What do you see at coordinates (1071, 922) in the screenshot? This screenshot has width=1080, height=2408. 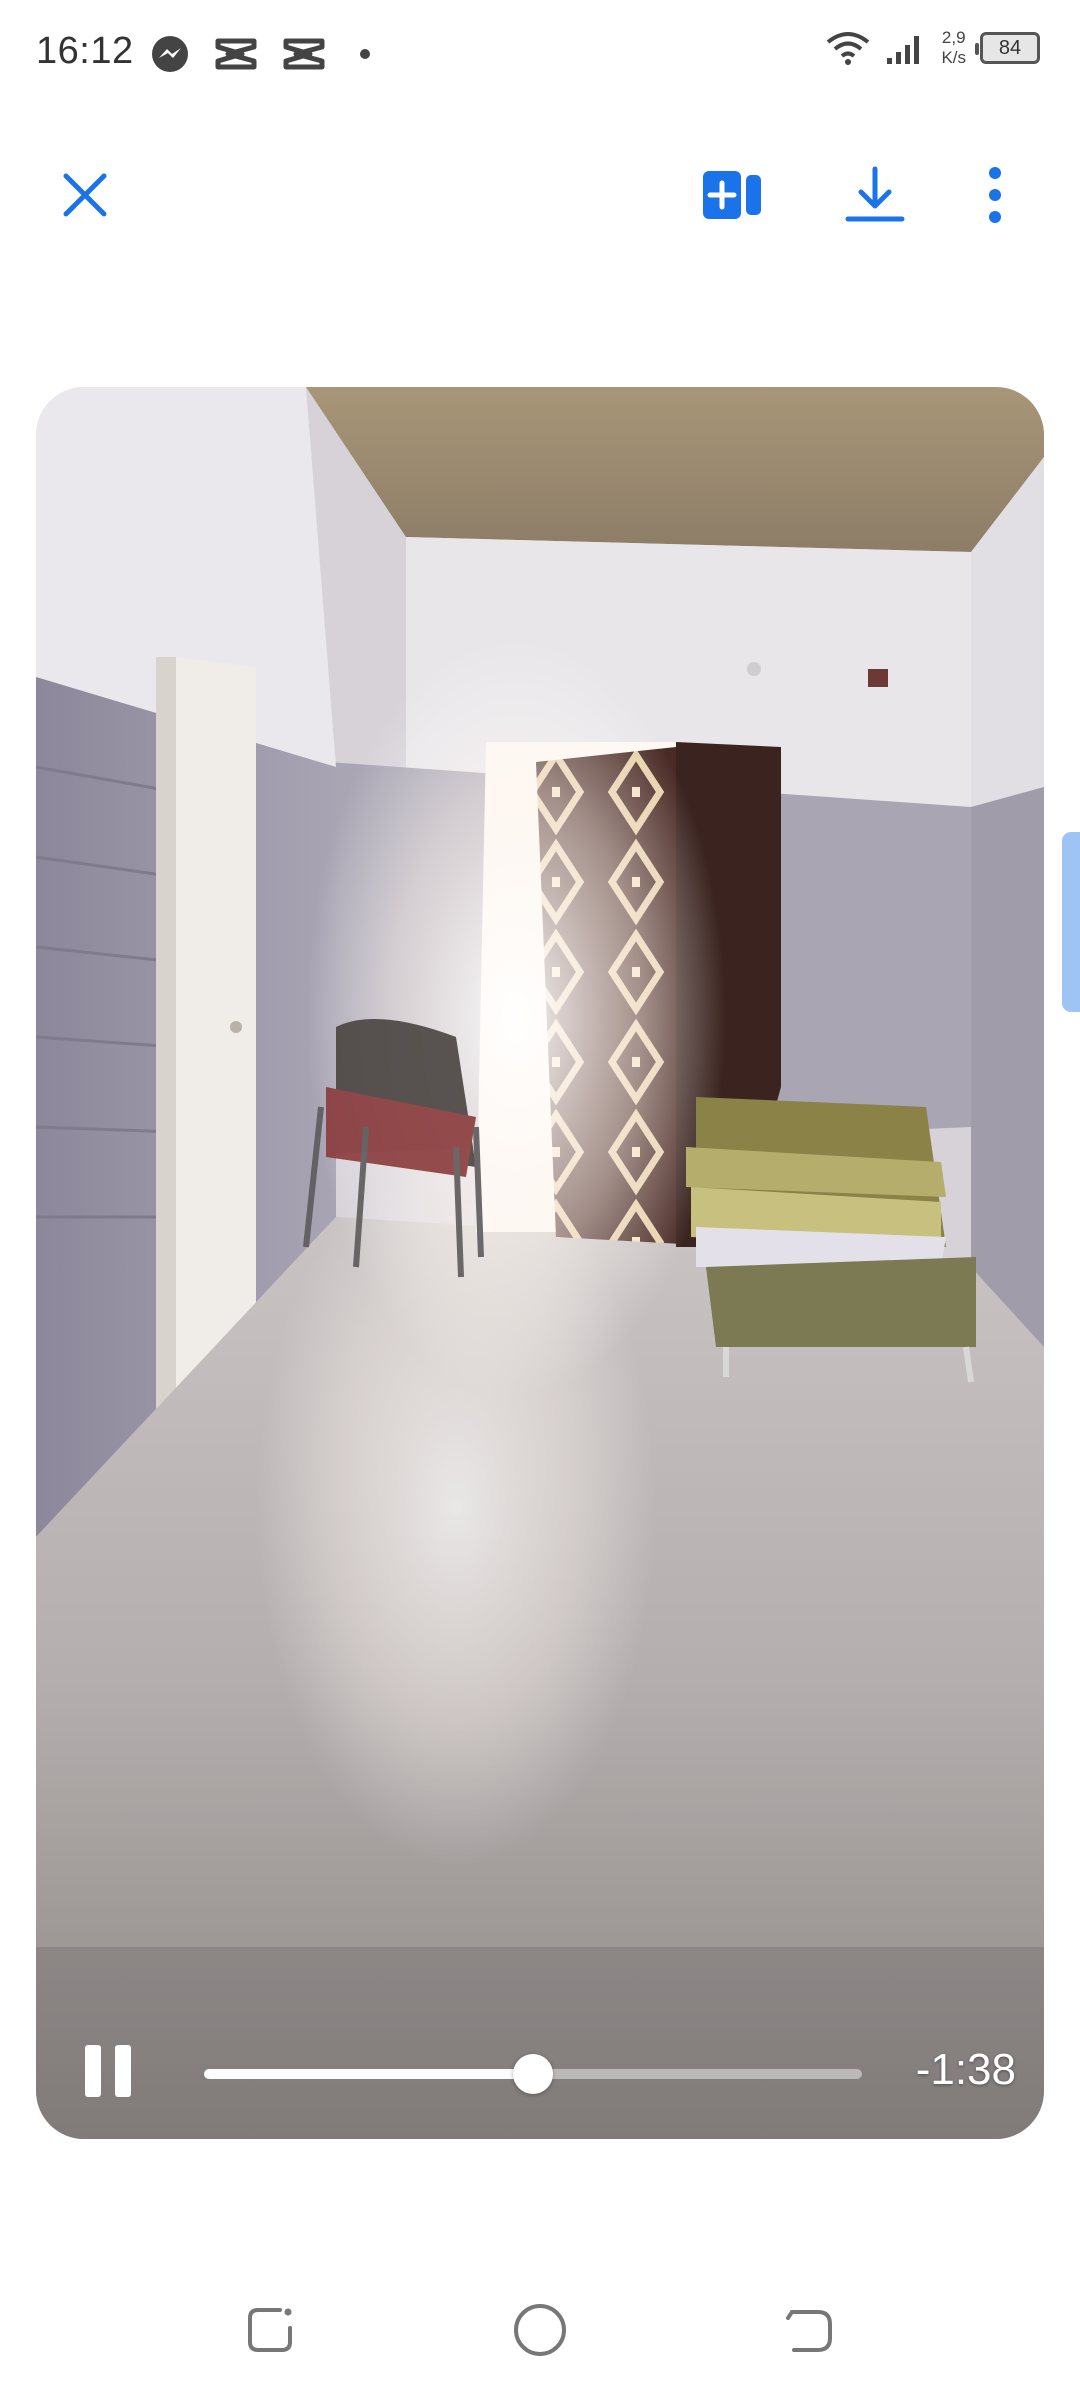 I see `side-panel-handle` at bounding box center [1071, 922].